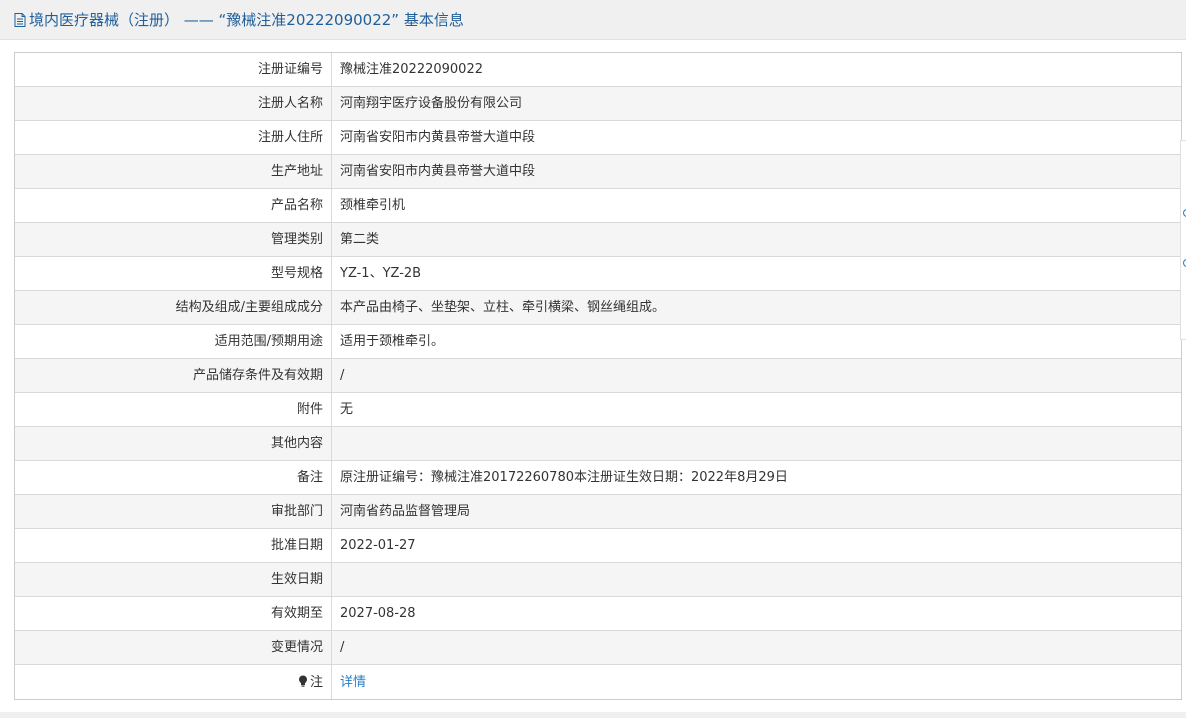 The image size is (1186, 718). I want to click on row-label: 变更情况, so click(173, 647).